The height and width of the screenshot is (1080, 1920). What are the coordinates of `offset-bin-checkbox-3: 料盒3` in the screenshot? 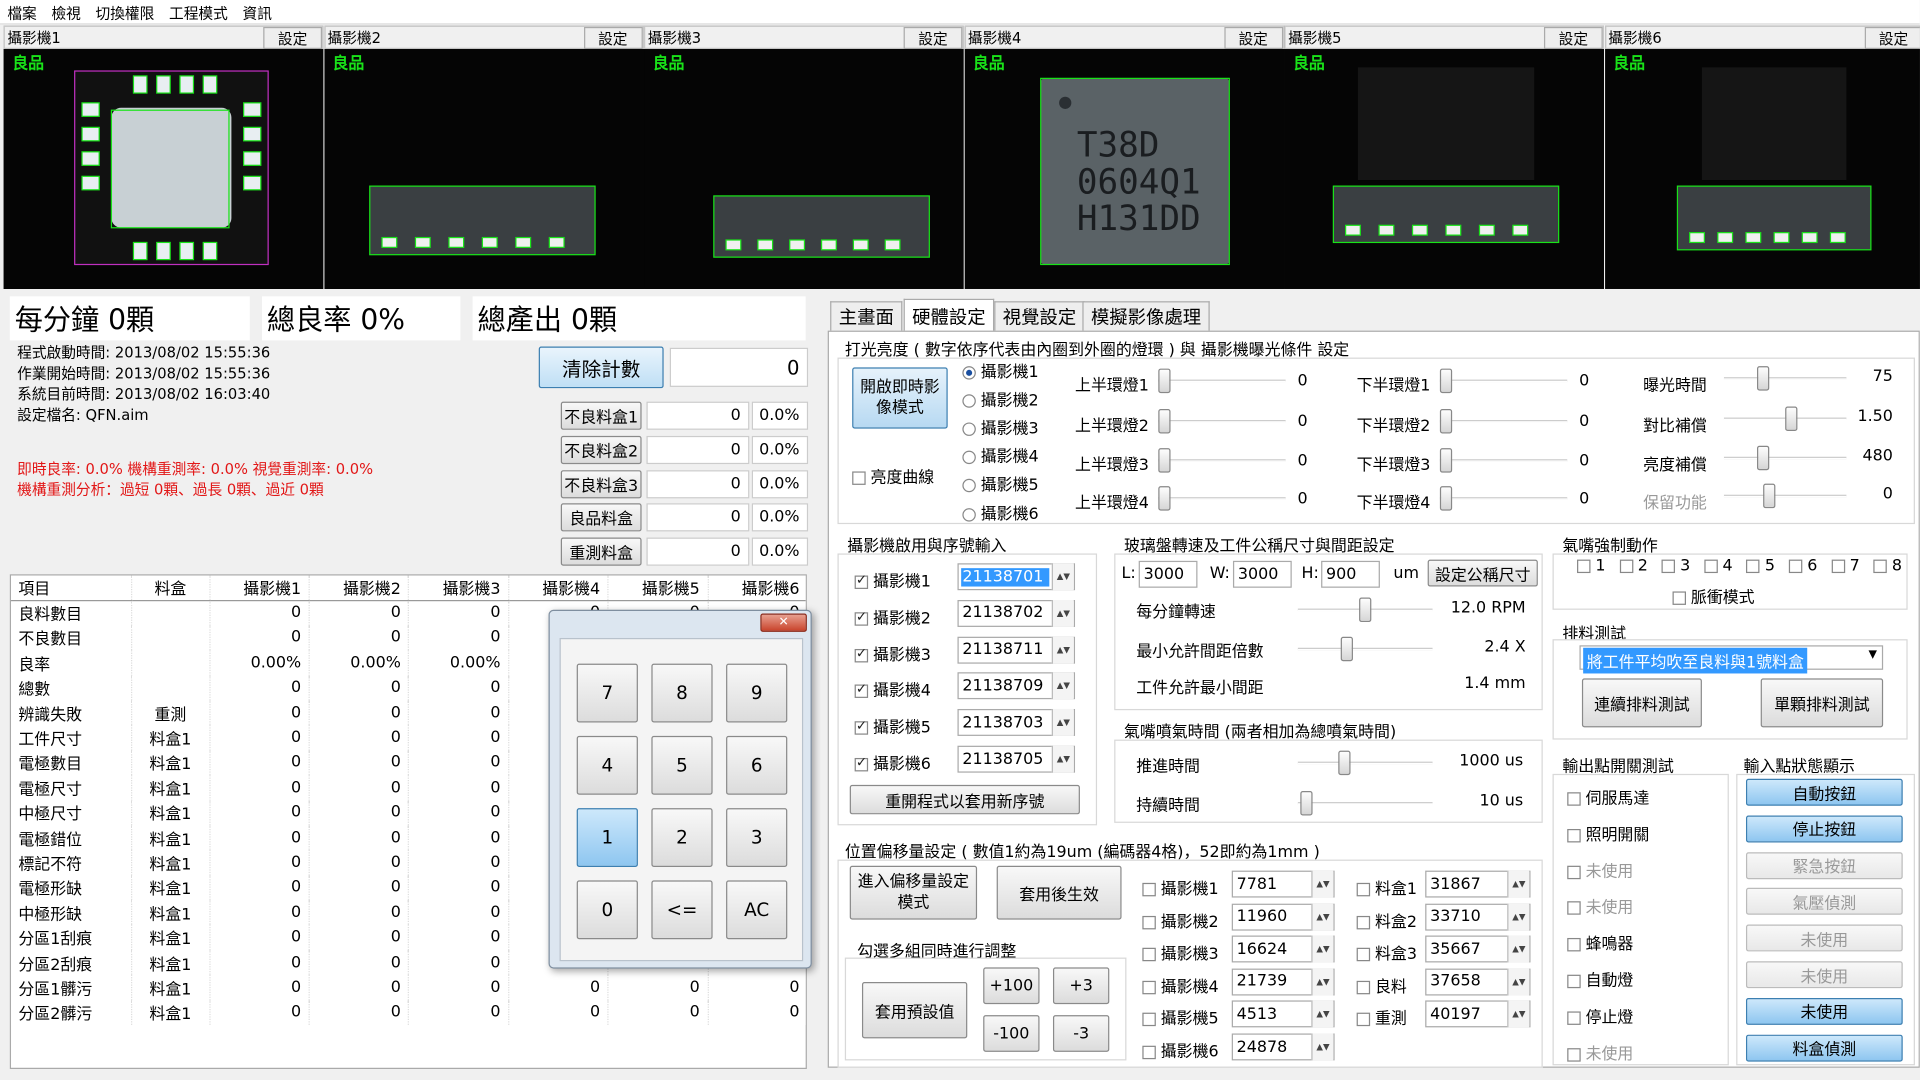 It's located at (1386, 952).